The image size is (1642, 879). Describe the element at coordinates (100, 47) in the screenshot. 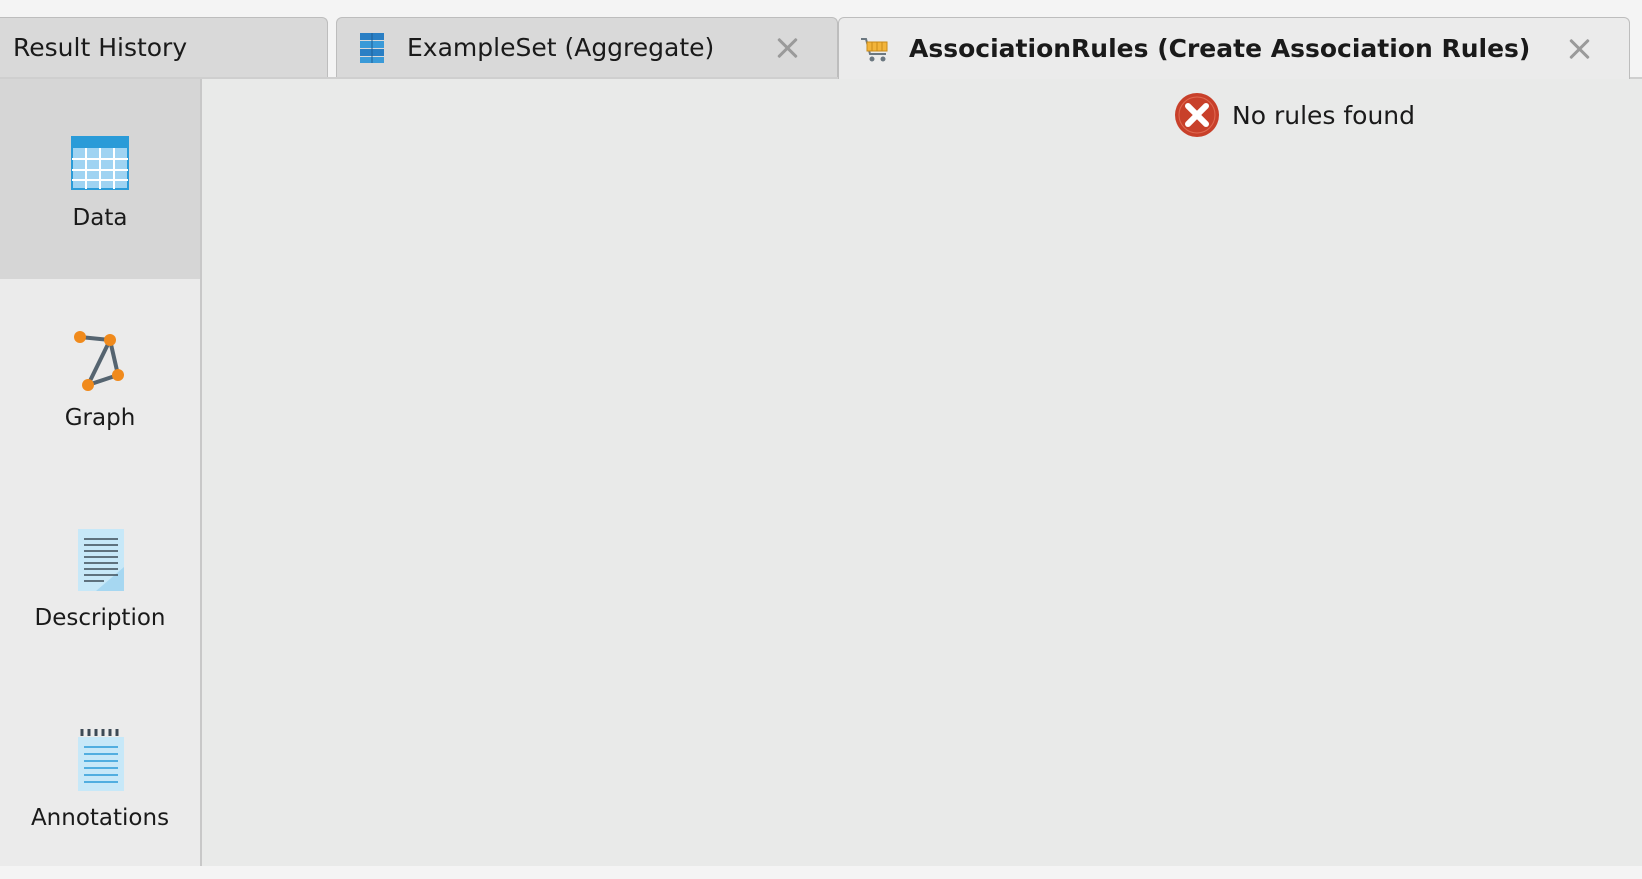

I see `tab-label: Result History` at that location.